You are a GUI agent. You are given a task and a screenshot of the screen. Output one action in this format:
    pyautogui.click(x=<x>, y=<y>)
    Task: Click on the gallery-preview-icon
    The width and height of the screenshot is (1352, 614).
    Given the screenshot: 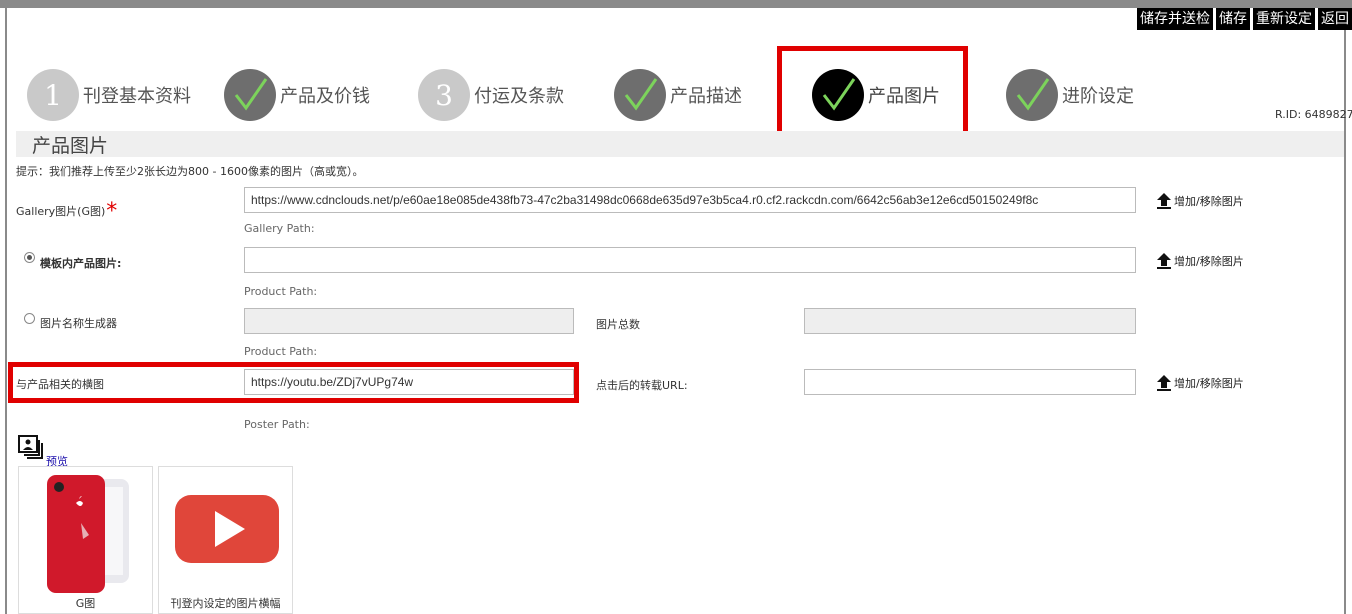 What is the action you would take?
    pyautogui.click(x=30, y=447)
    